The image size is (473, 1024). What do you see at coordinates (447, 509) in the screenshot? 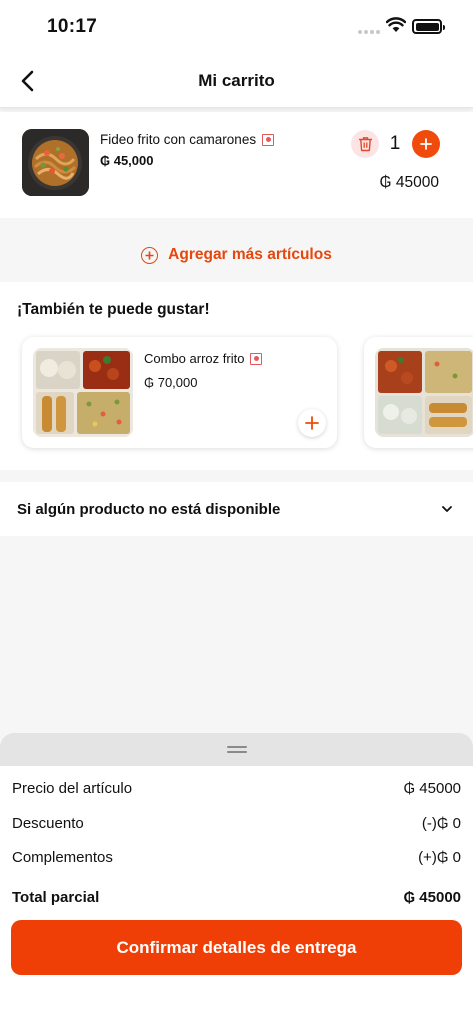
I see `chevron-down-icon` at bounding box center [447, 509].